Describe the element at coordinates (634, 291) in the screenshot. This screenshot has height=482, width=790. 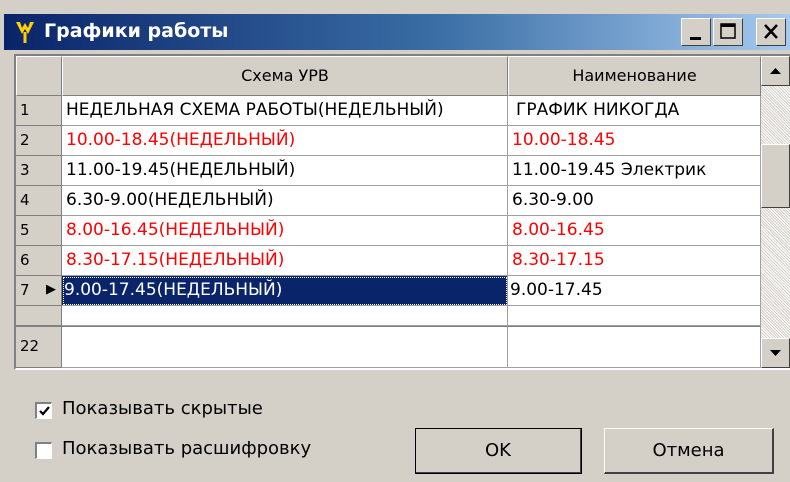
I see `table-cell-name: 9.00-17.45` at that location.